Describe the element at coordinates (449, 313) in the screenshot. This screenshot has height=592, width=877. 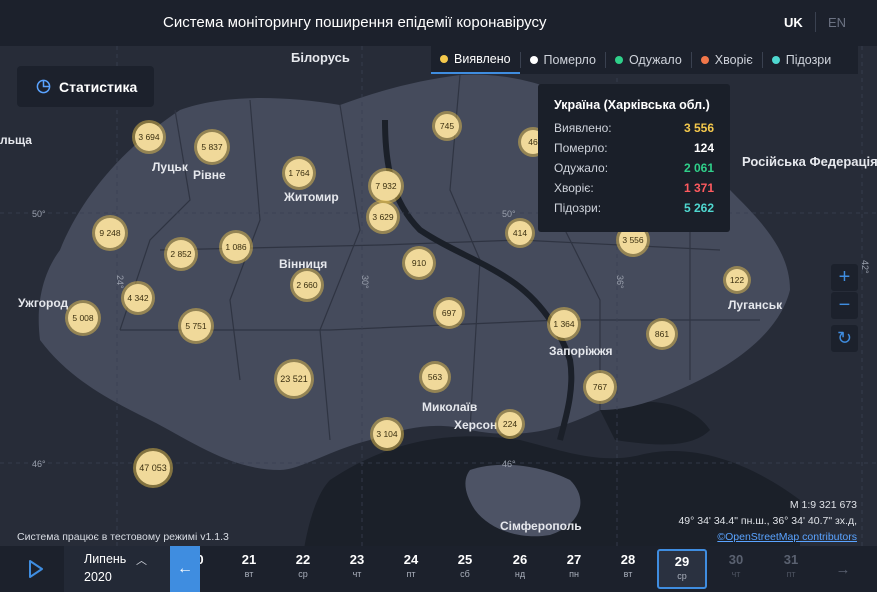
I see `cluster-marker: 697` at that location.